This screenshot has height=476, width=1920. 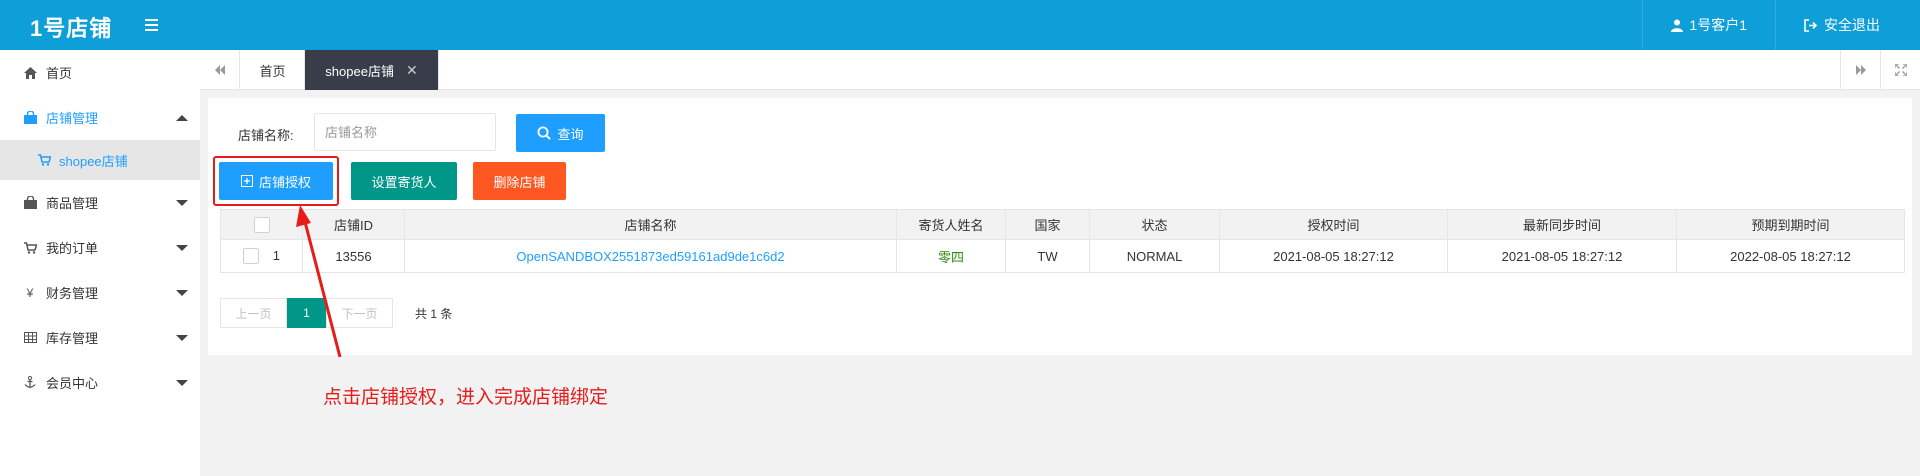 What do you see at coordinates (1154, 224) in the screenshot?
I see `column-header: 状态` at bounding box center [1154, 224].